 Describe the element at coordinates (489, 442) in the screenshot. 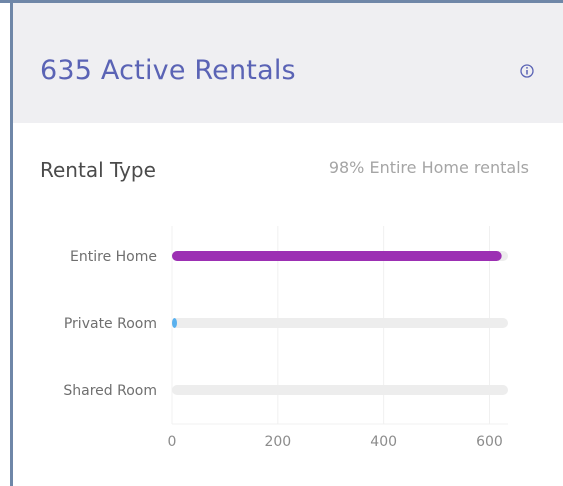

I see `x-tick-label: 600` at that location.